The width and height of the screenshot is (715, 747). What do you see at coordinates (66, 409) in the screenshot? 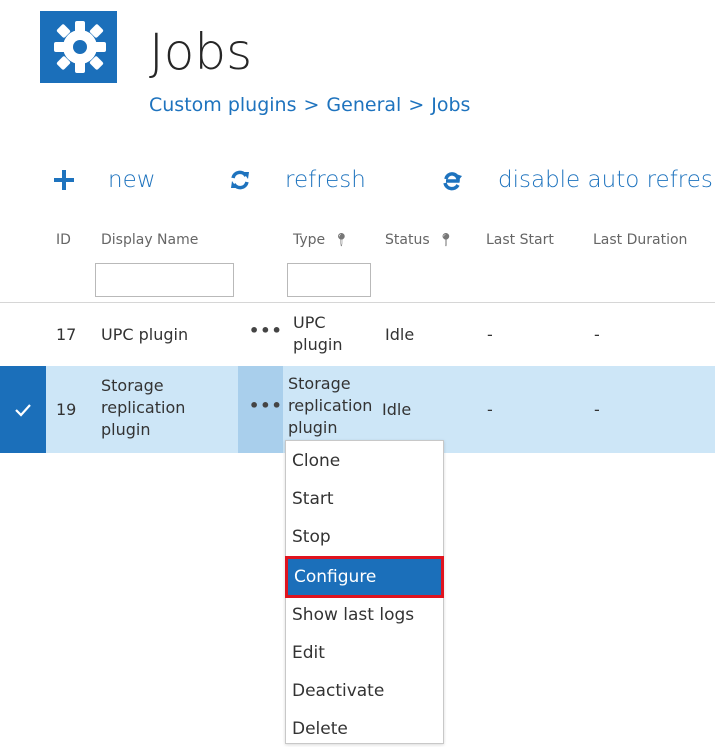
I see `row-id: 19` at bounding box center [66, 409].